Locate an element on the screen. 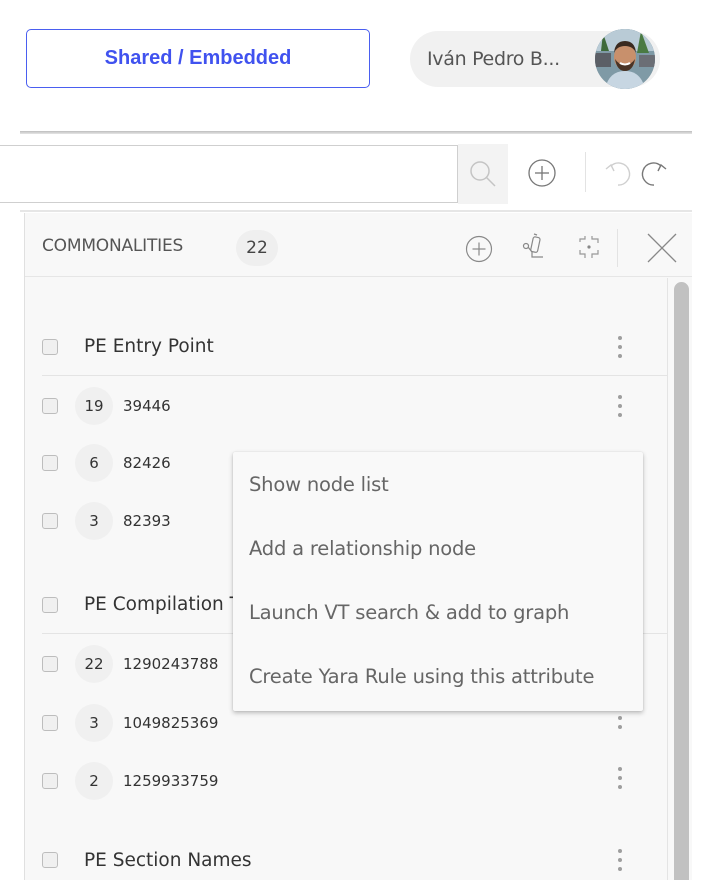 Image resolution: width=712 pixels, height=880 pixels. item-value: 1259933759 is located at coordinates (171, 781).